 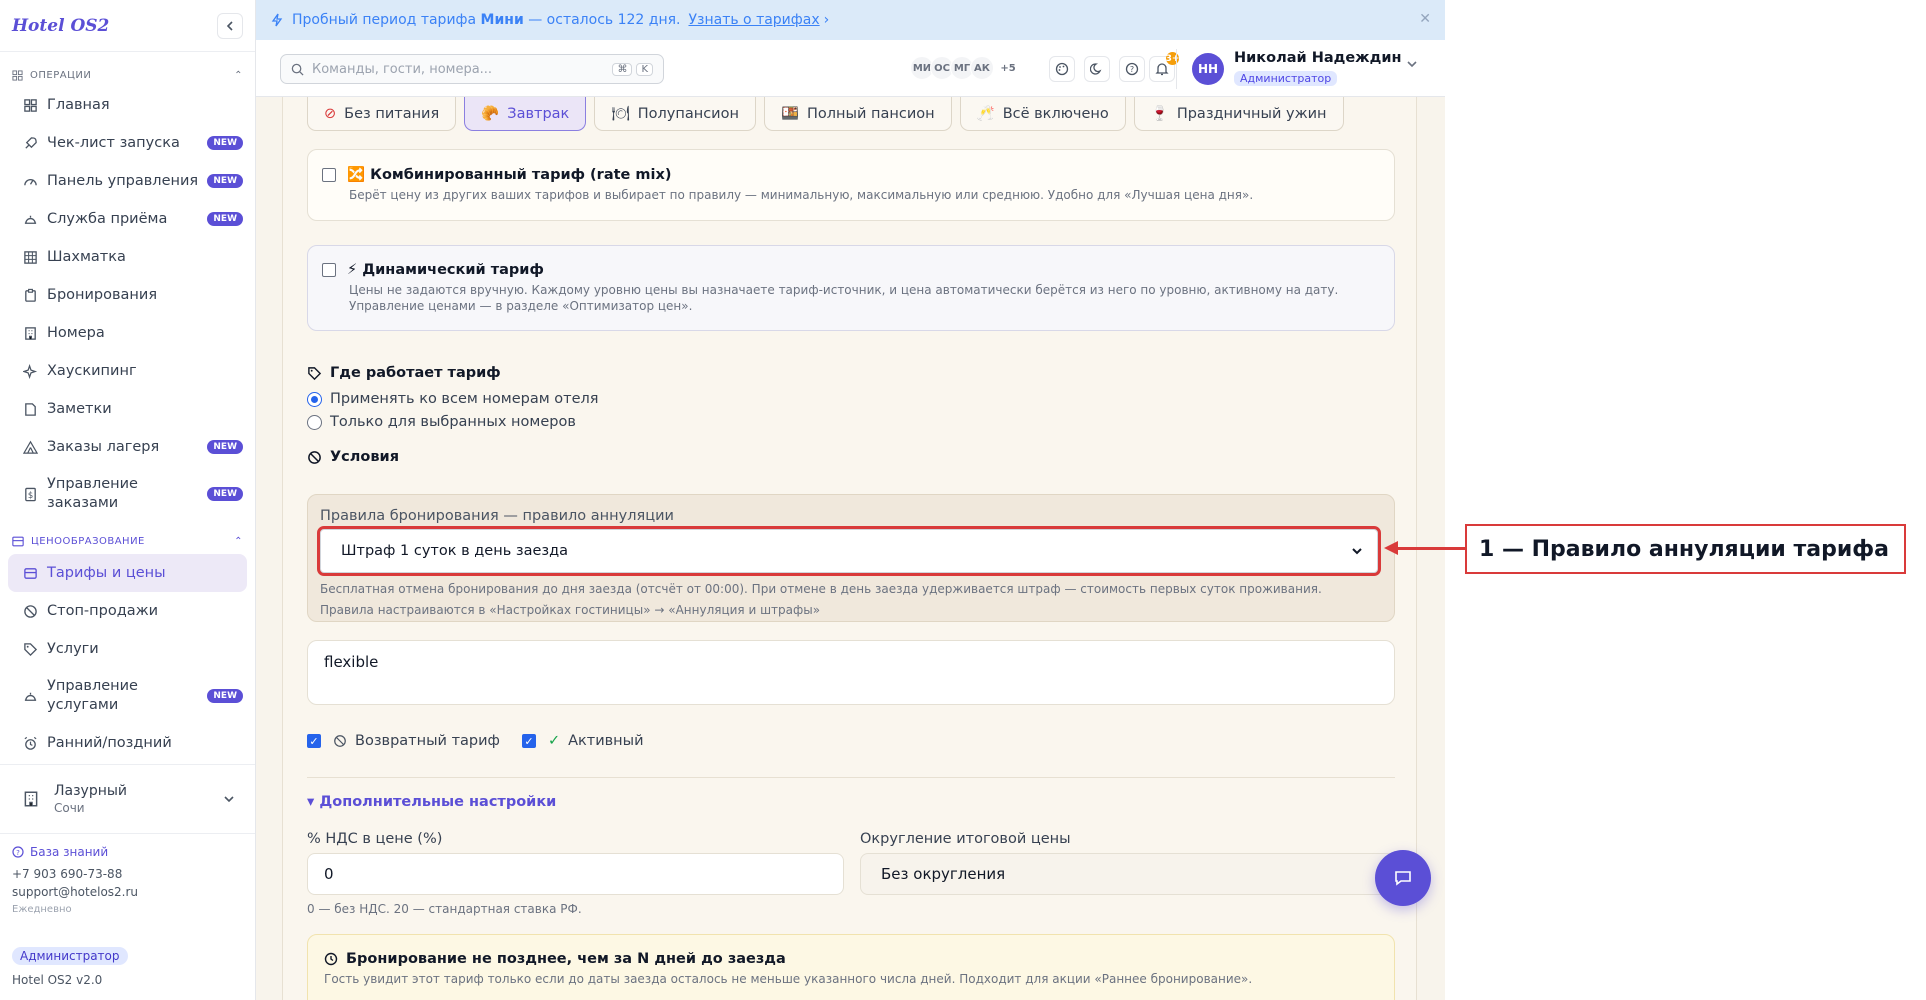 What do you see at coordinates (127, 874) in the screenshot?
I see `support-phone: +7 903 690-73-88` at bounding box center [127, 874].